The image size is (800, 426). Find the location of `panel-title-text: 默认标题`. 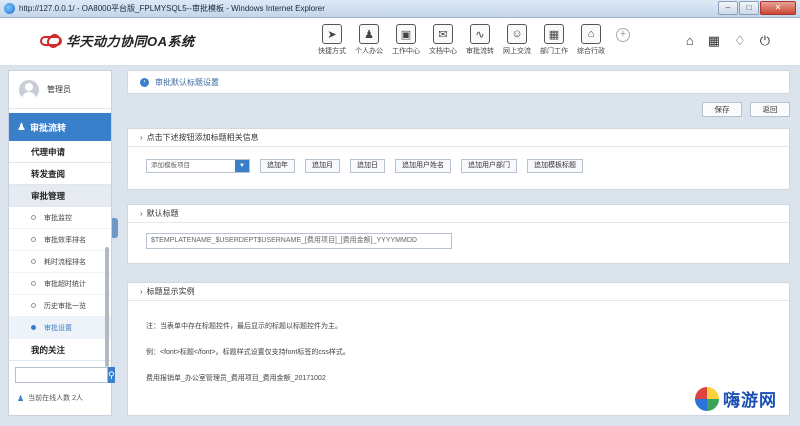

panel-title-text: 默认标题 is located at coordinates (162, 213).